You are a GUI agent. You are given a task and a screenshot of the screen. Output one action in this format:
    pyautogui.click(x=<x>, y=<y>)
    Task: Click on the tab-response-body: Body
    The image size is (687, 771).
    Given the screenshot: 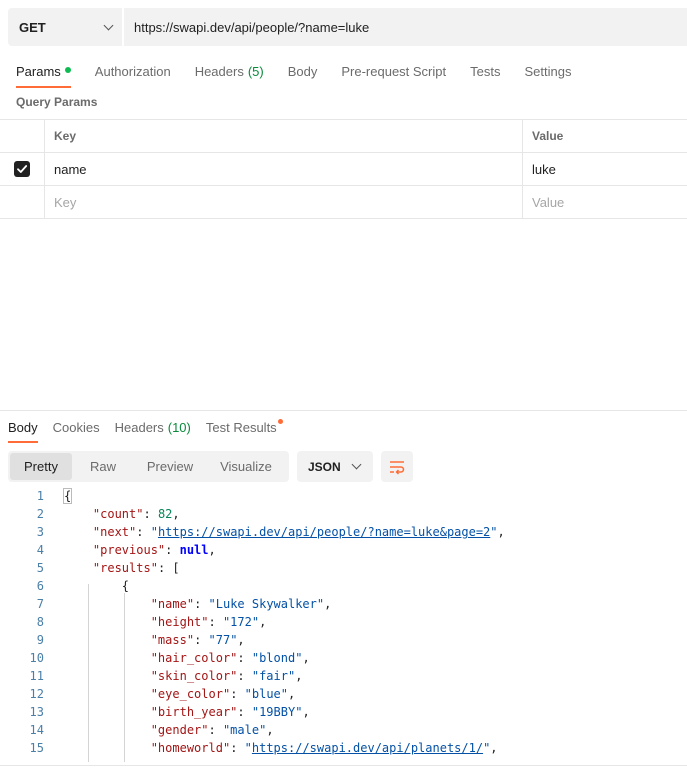 What is the action you would take?
    pyautogui.click(x=23, y=427)
    